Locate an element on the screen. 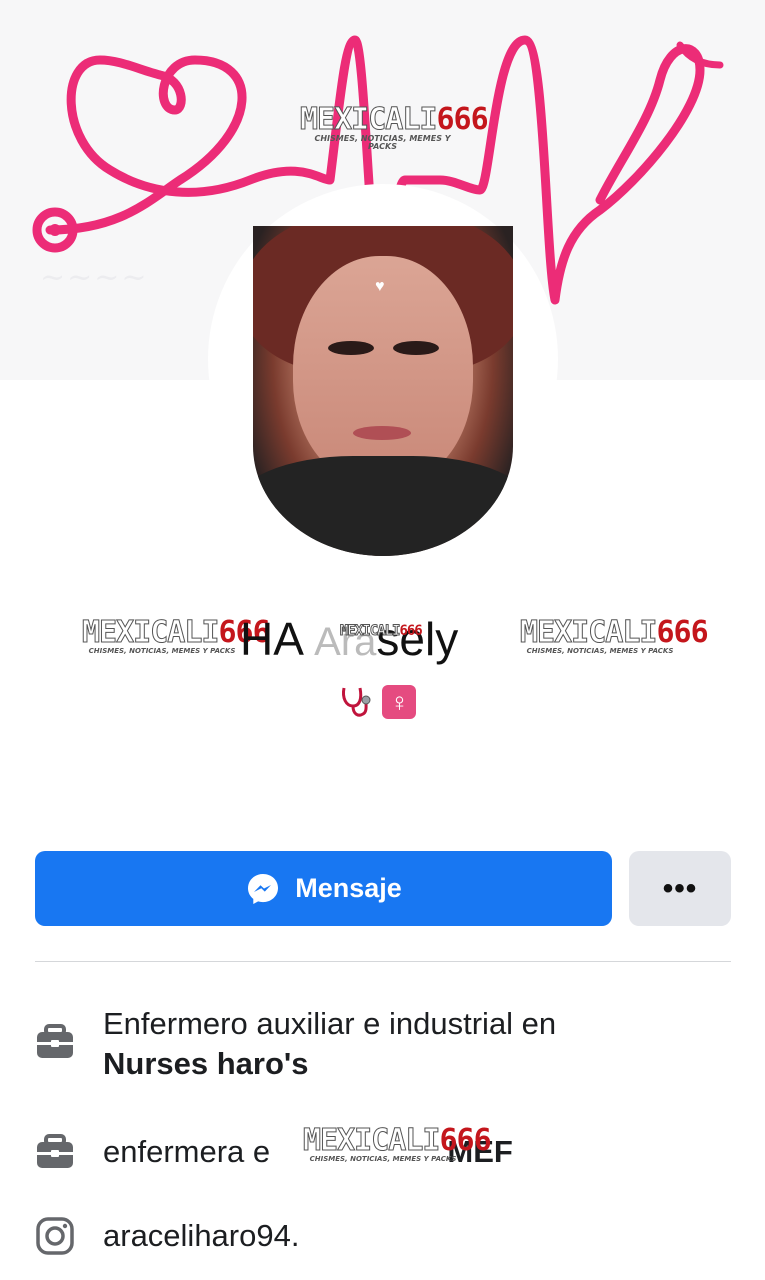 This screenshot has height=1280, width=765. message-button: Mensaje is located at coordinates (323, 888).